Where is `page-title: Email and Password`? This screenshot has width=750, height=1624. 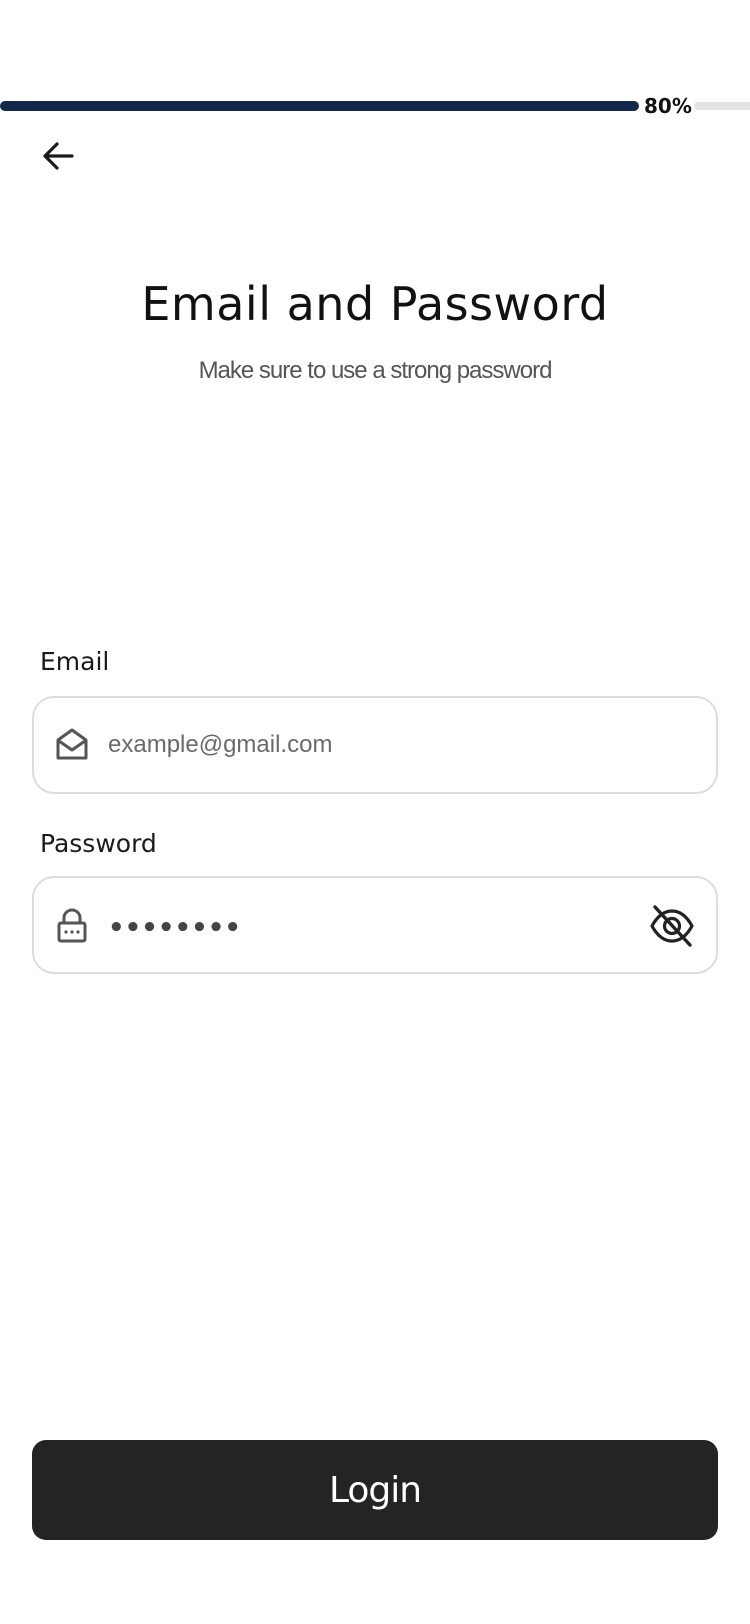 page-title: Email and Password is located at coordinates (375, 304).